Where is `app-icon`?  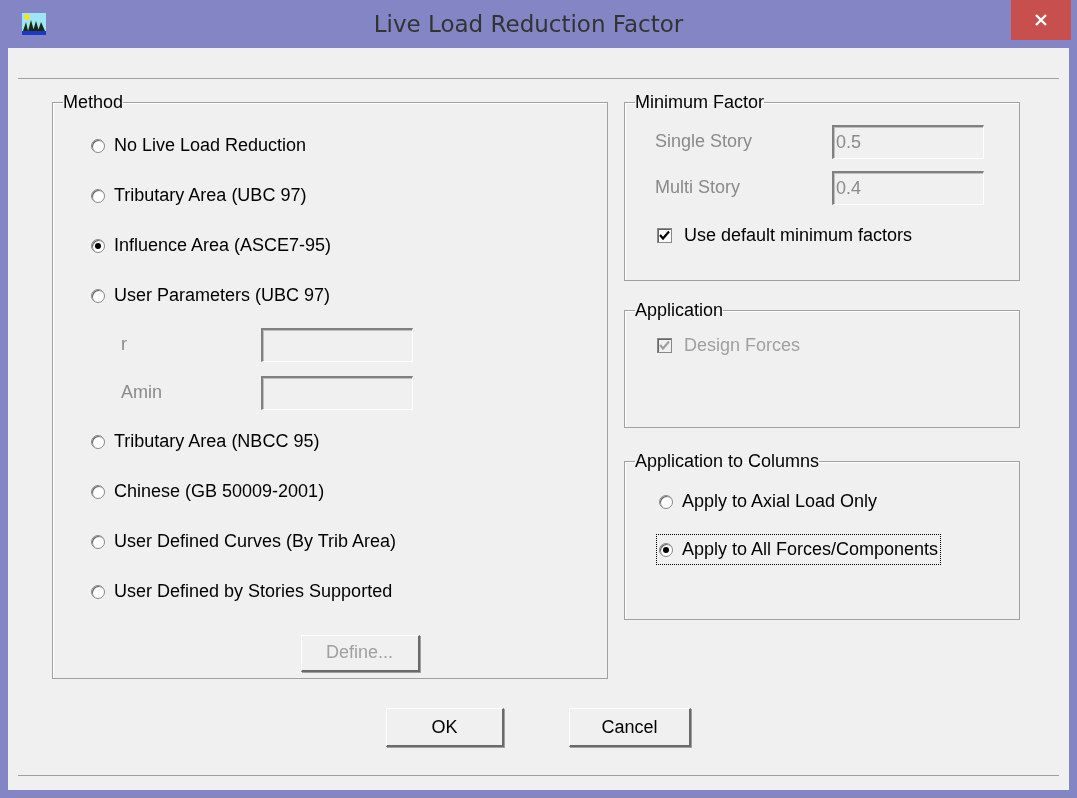 app-icon is located at coordinates (34, 24).